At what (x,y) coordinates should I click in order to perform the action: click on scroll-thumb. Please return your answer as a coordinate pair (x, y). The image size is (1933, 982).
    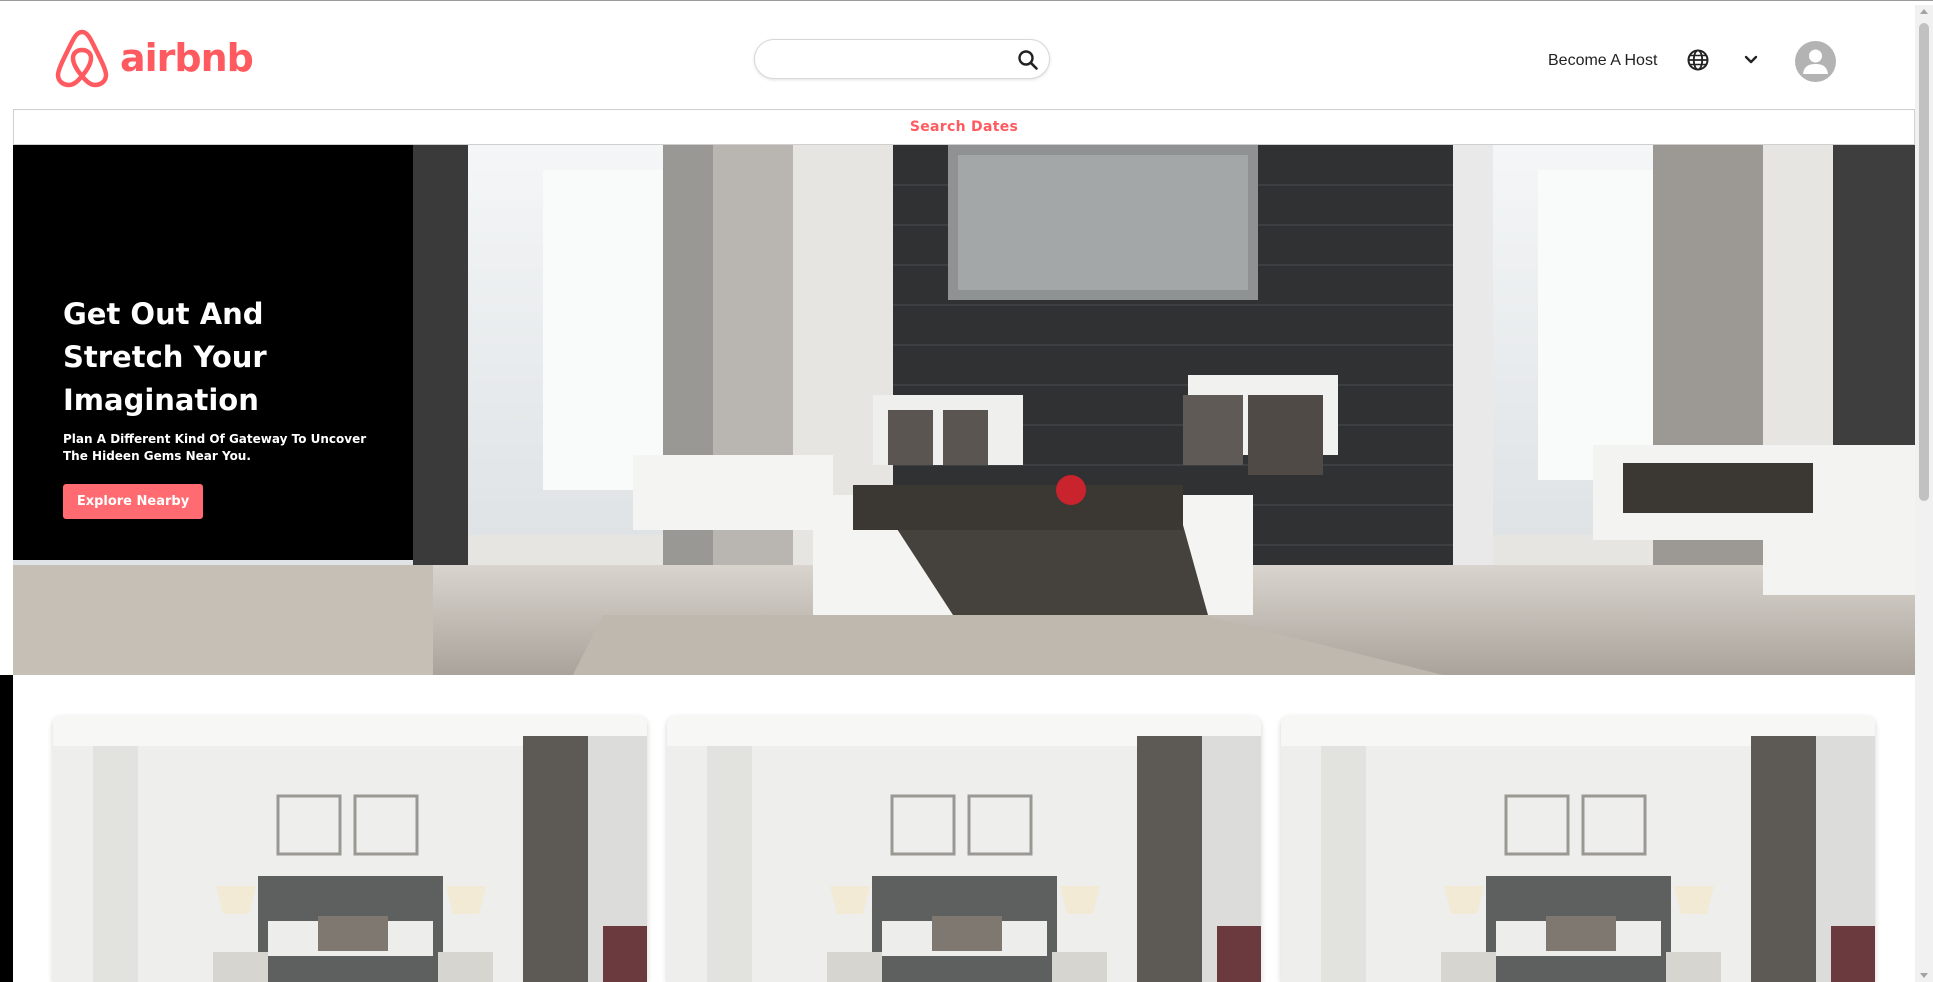
    Looking at the image, I should click on (1924, 262).